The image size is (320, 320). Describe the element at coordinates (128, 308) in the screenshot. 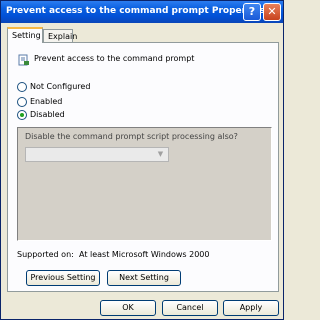

I see `ok-button: OK` at that location.